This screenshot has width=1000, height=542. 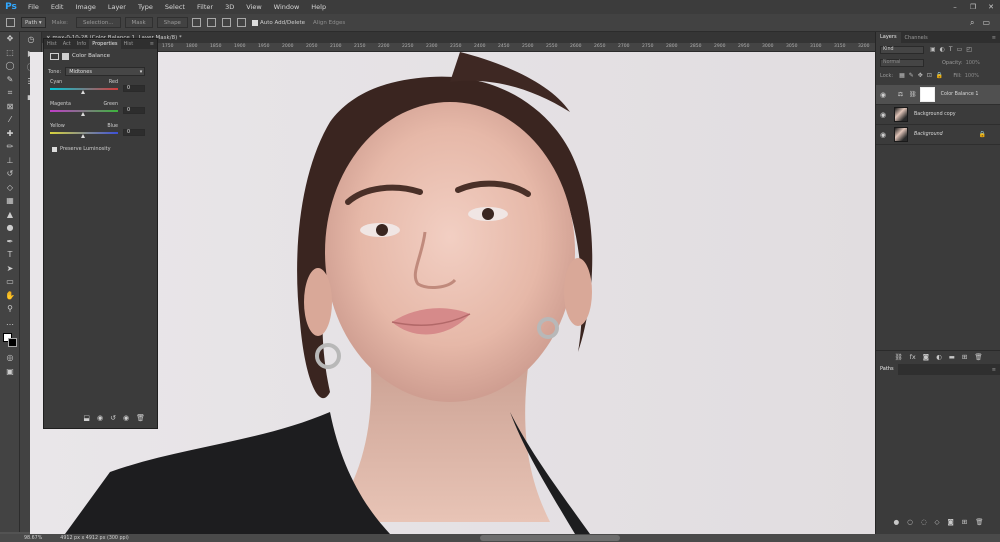 What do you see at coordinates (10, 174) in the screenshot?
I see `history-brush-tool-icon: ↺` at bounding box center [10, 174].